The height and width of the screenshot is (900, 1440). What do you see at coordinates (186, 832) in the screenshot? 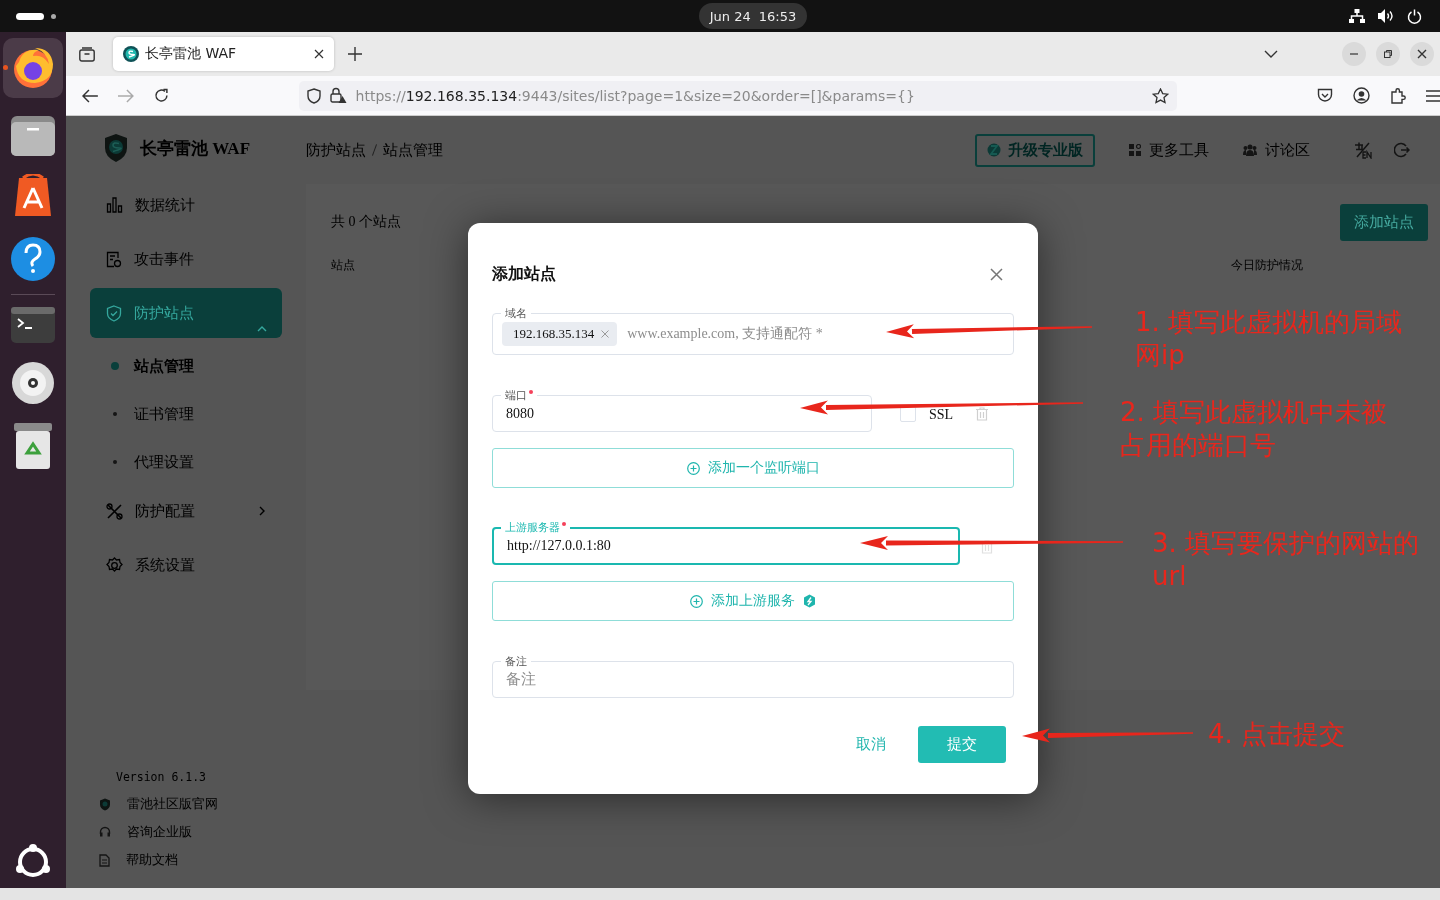
I see `footer-link: 咨询企业版` at bounding box center [186, 832].